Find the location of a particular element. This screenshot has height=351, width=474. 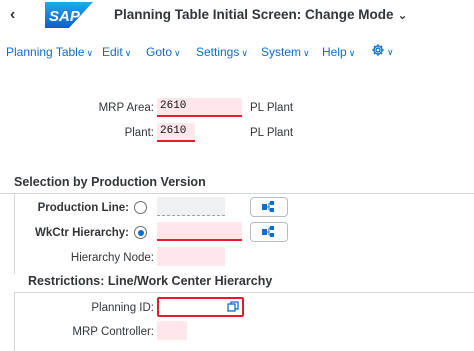

production-line-hierarchy-button is located at coordinates (269, 207).